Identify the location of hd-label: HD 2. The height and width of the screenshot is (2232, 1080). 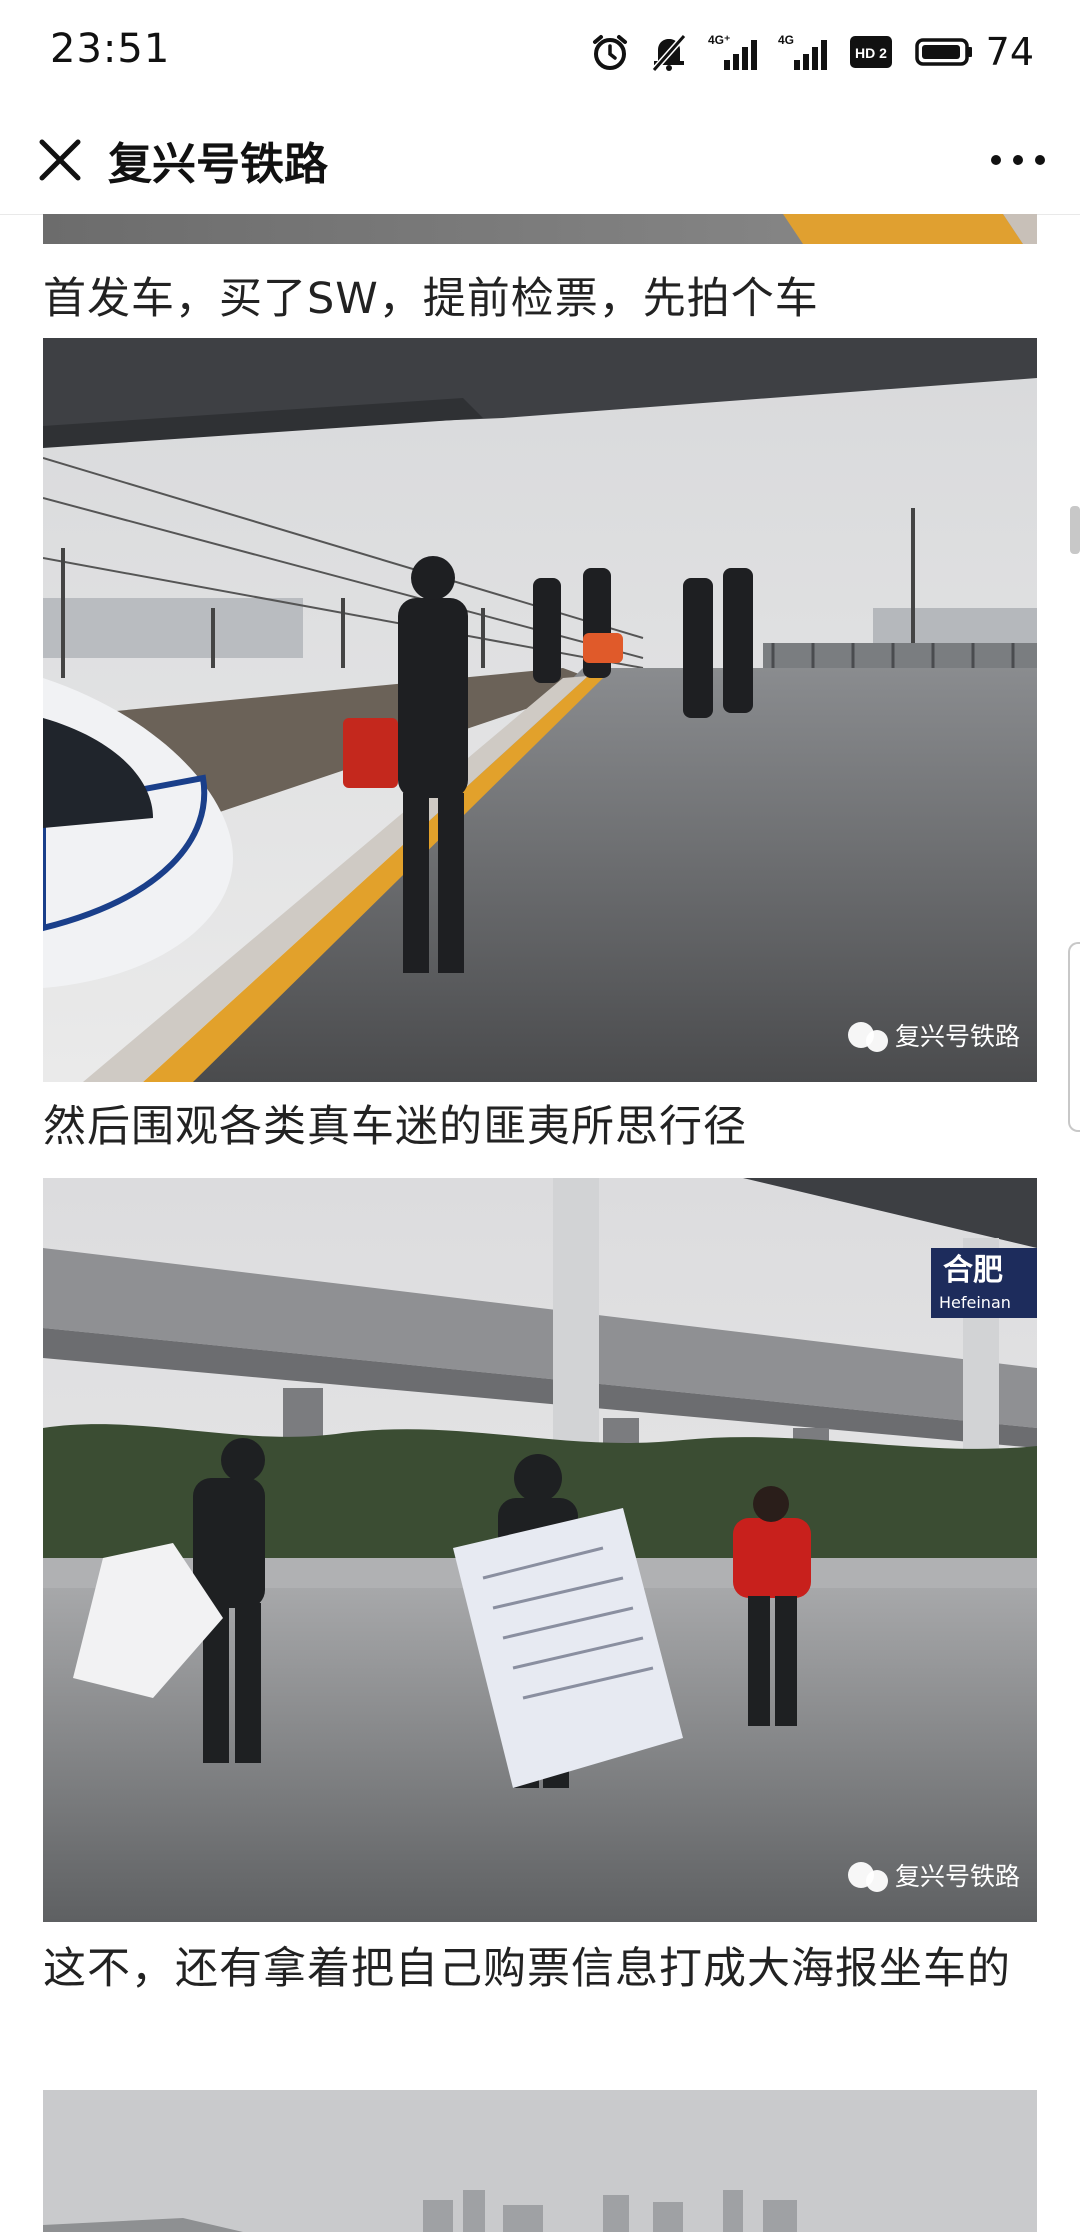
(871, 53).